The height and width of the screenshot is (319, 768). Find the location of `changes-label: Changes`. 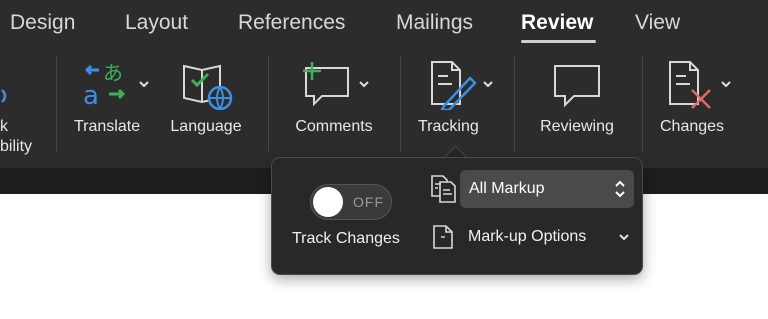

changes-label: Changes is located at coordinates (692, 126).